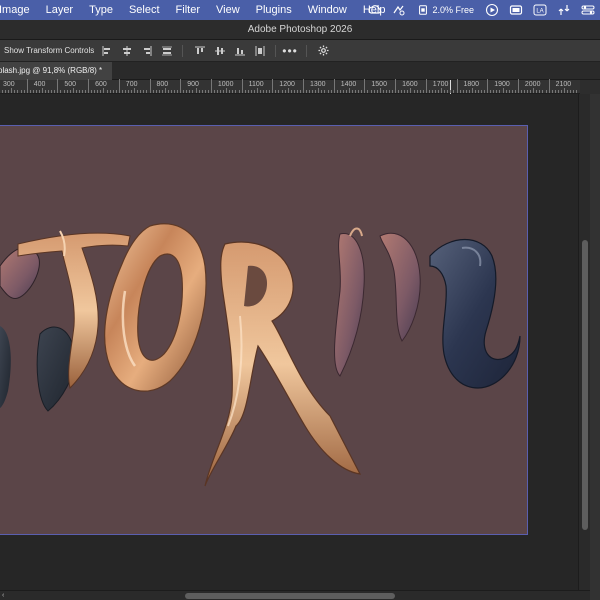 Image resolution: width=600 pixels, height=600 pixels. Describe the element at coordinates (167, 51) in the screenshot. I see `align-justify-icon` at that location.